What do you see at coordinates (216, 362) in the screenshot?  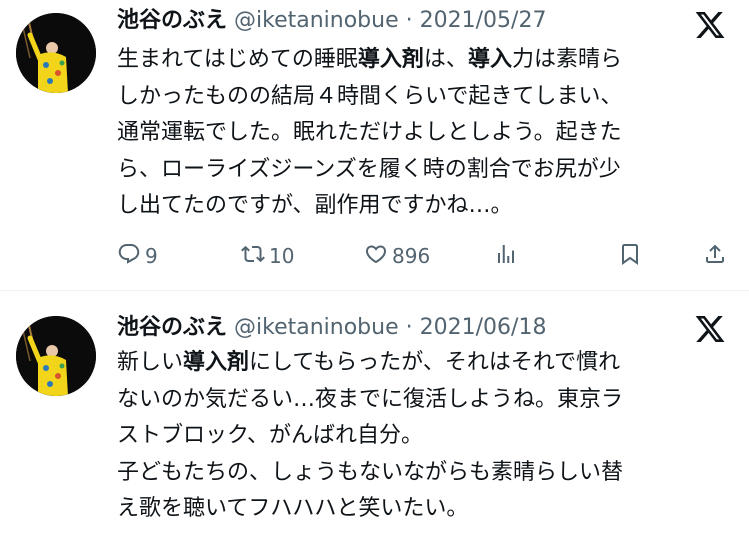 I see `highlight-text: 導入剤` at bounding box center [216, 362].